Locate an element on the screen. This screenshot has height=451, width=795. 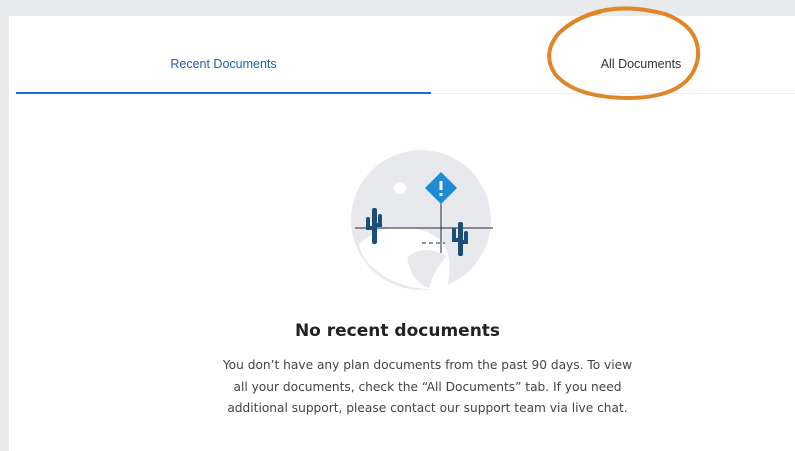
empty-state-title: No recent documents is located at coordinates (397, 331).